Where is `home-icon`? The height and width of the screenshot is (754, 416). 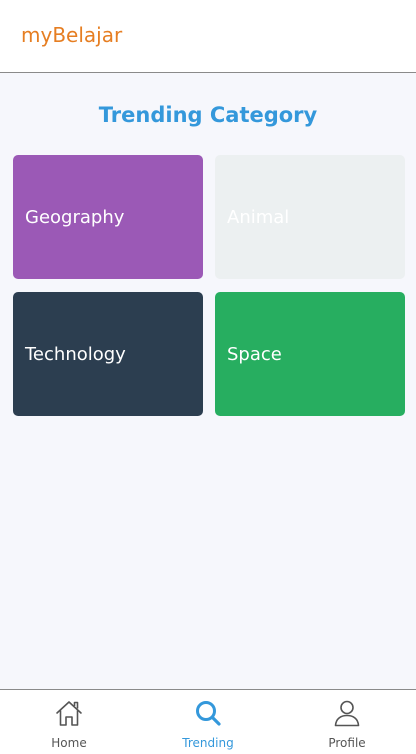 home-icon is located at coordinates (69, 713).